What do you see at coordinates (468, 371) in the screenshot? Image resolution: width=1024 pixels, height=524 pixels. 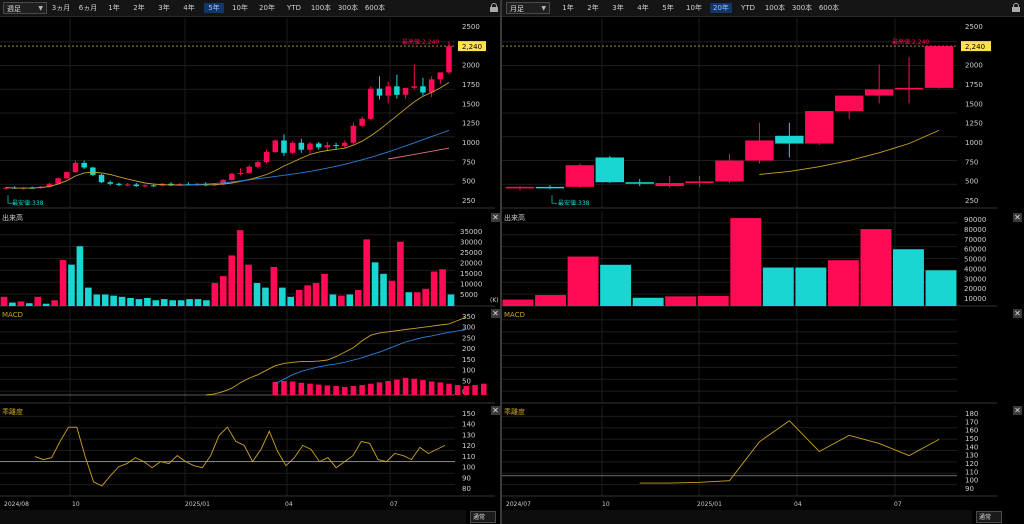 I see `macd-axis-label: 100` at bounding box center [468, 371].